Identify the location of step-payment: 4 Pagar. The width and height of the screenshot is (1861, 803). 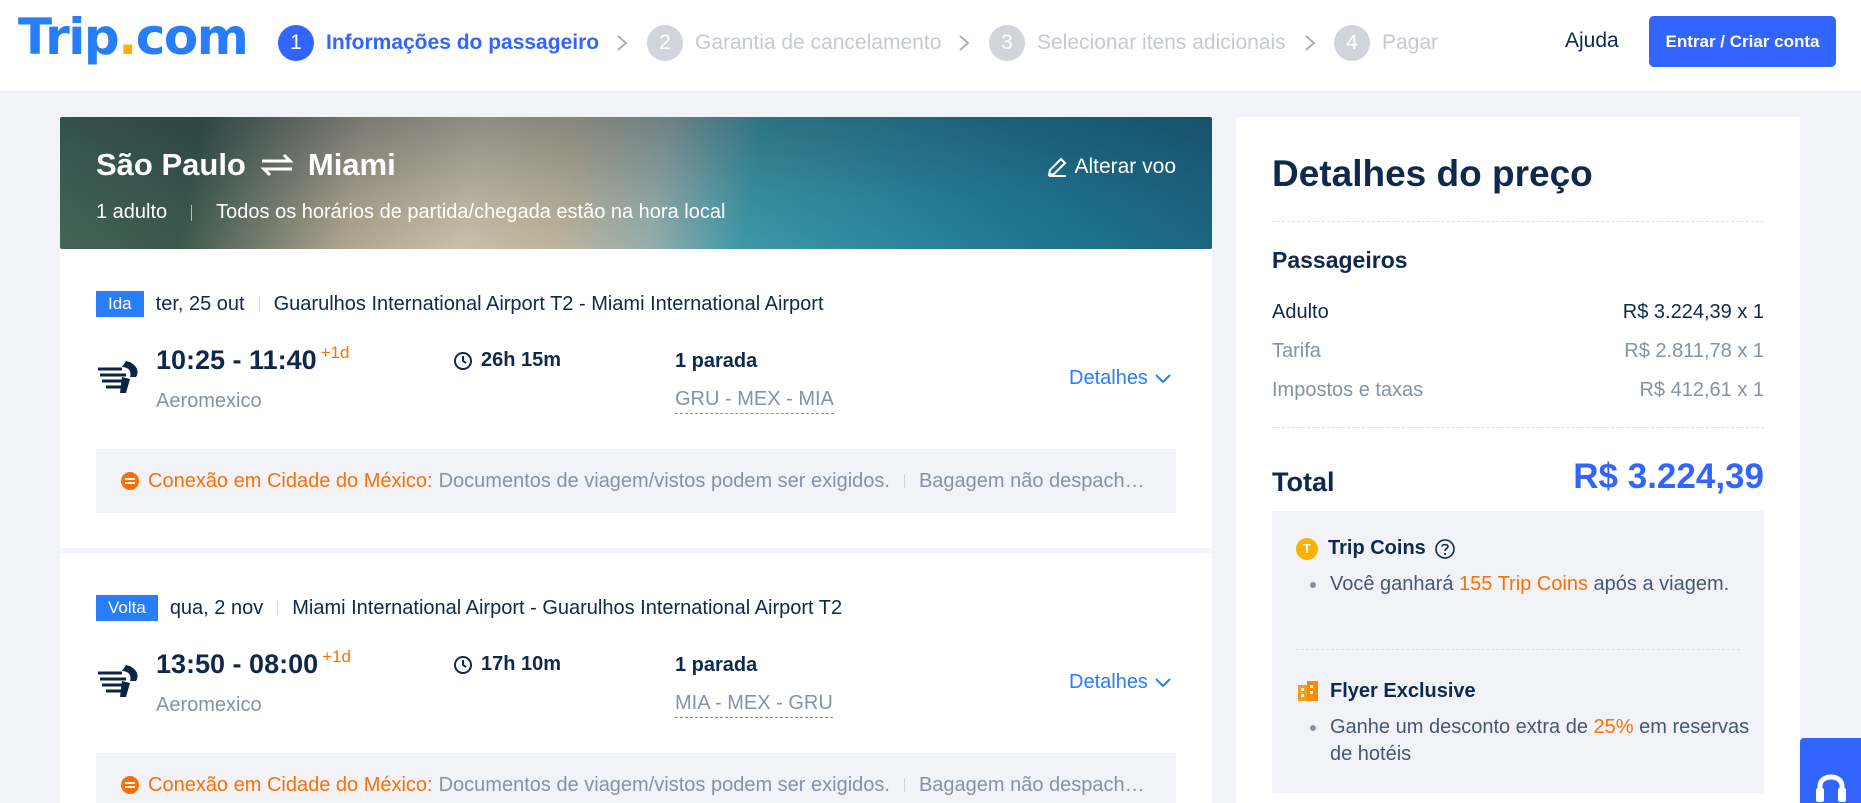
(1386, 43).